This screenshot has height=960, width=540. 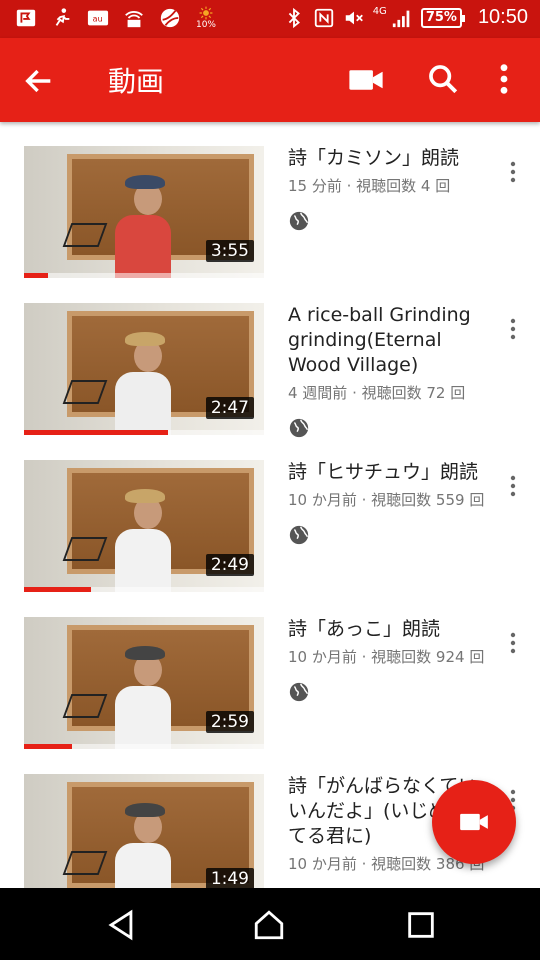 I want to click on video-thumbnail: 1:49, so click(x=144, y=831).